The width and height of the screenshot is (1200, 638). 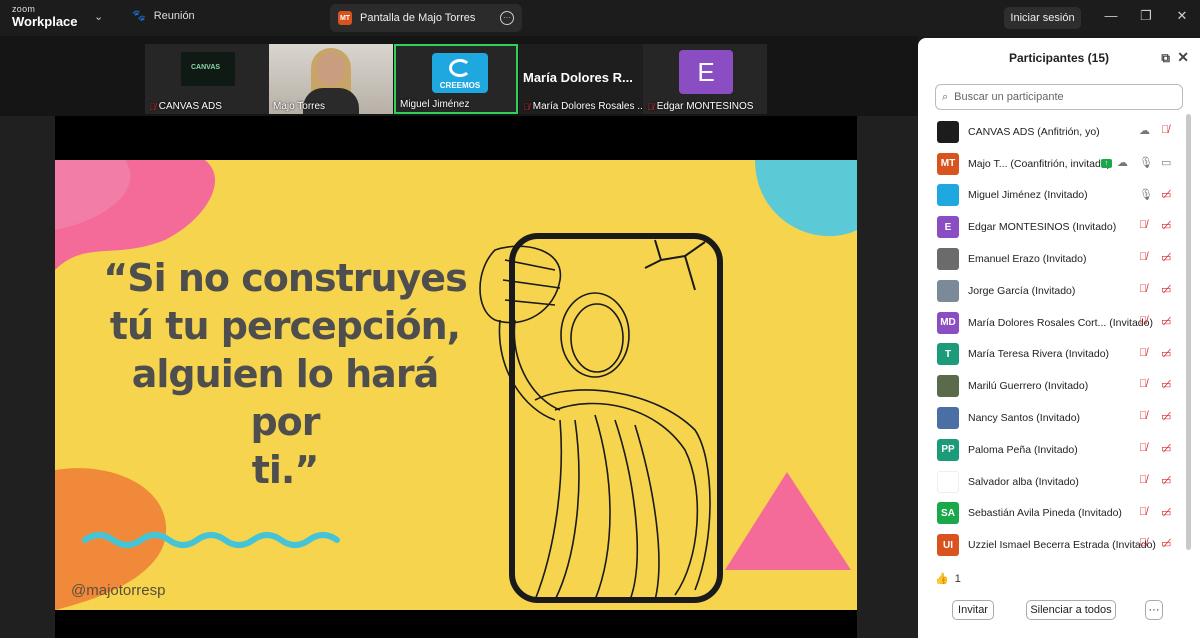 What do you see at coordinates (1045, 513) in the screenshot?
I see `participant-name: Sebastián Avila Pineda (Invitado)` at bounding box center [1045, 513].